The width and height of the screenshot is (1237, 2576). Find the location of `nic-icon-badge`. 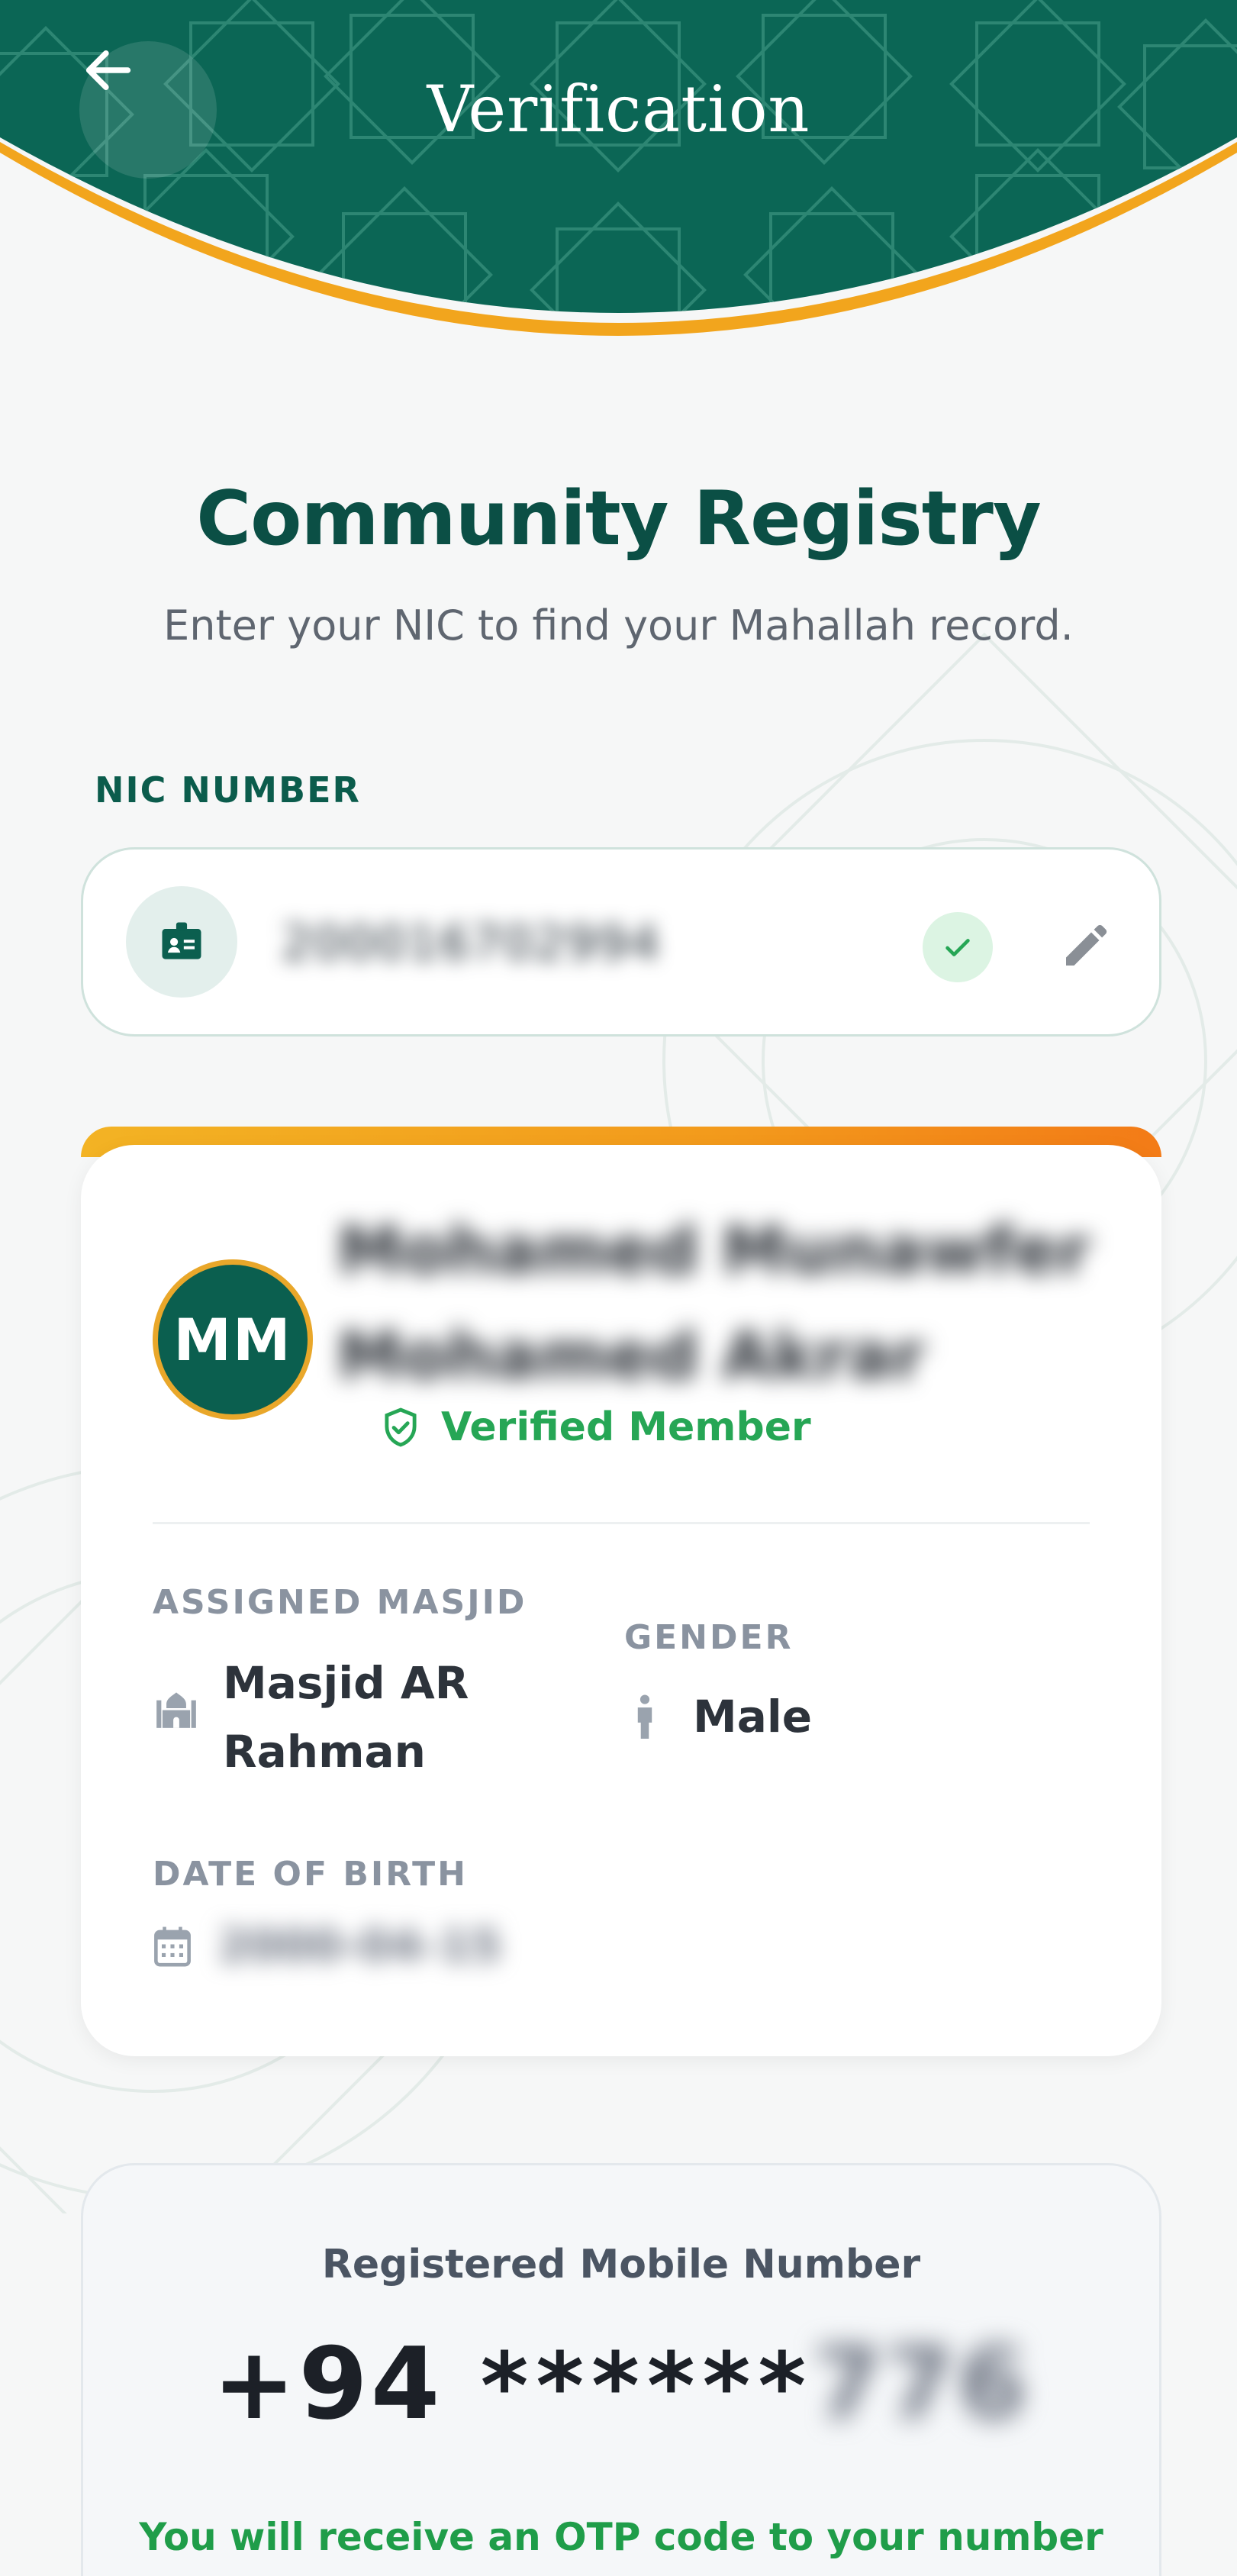

nic-icon-badge is located at coordinates (181, 942).